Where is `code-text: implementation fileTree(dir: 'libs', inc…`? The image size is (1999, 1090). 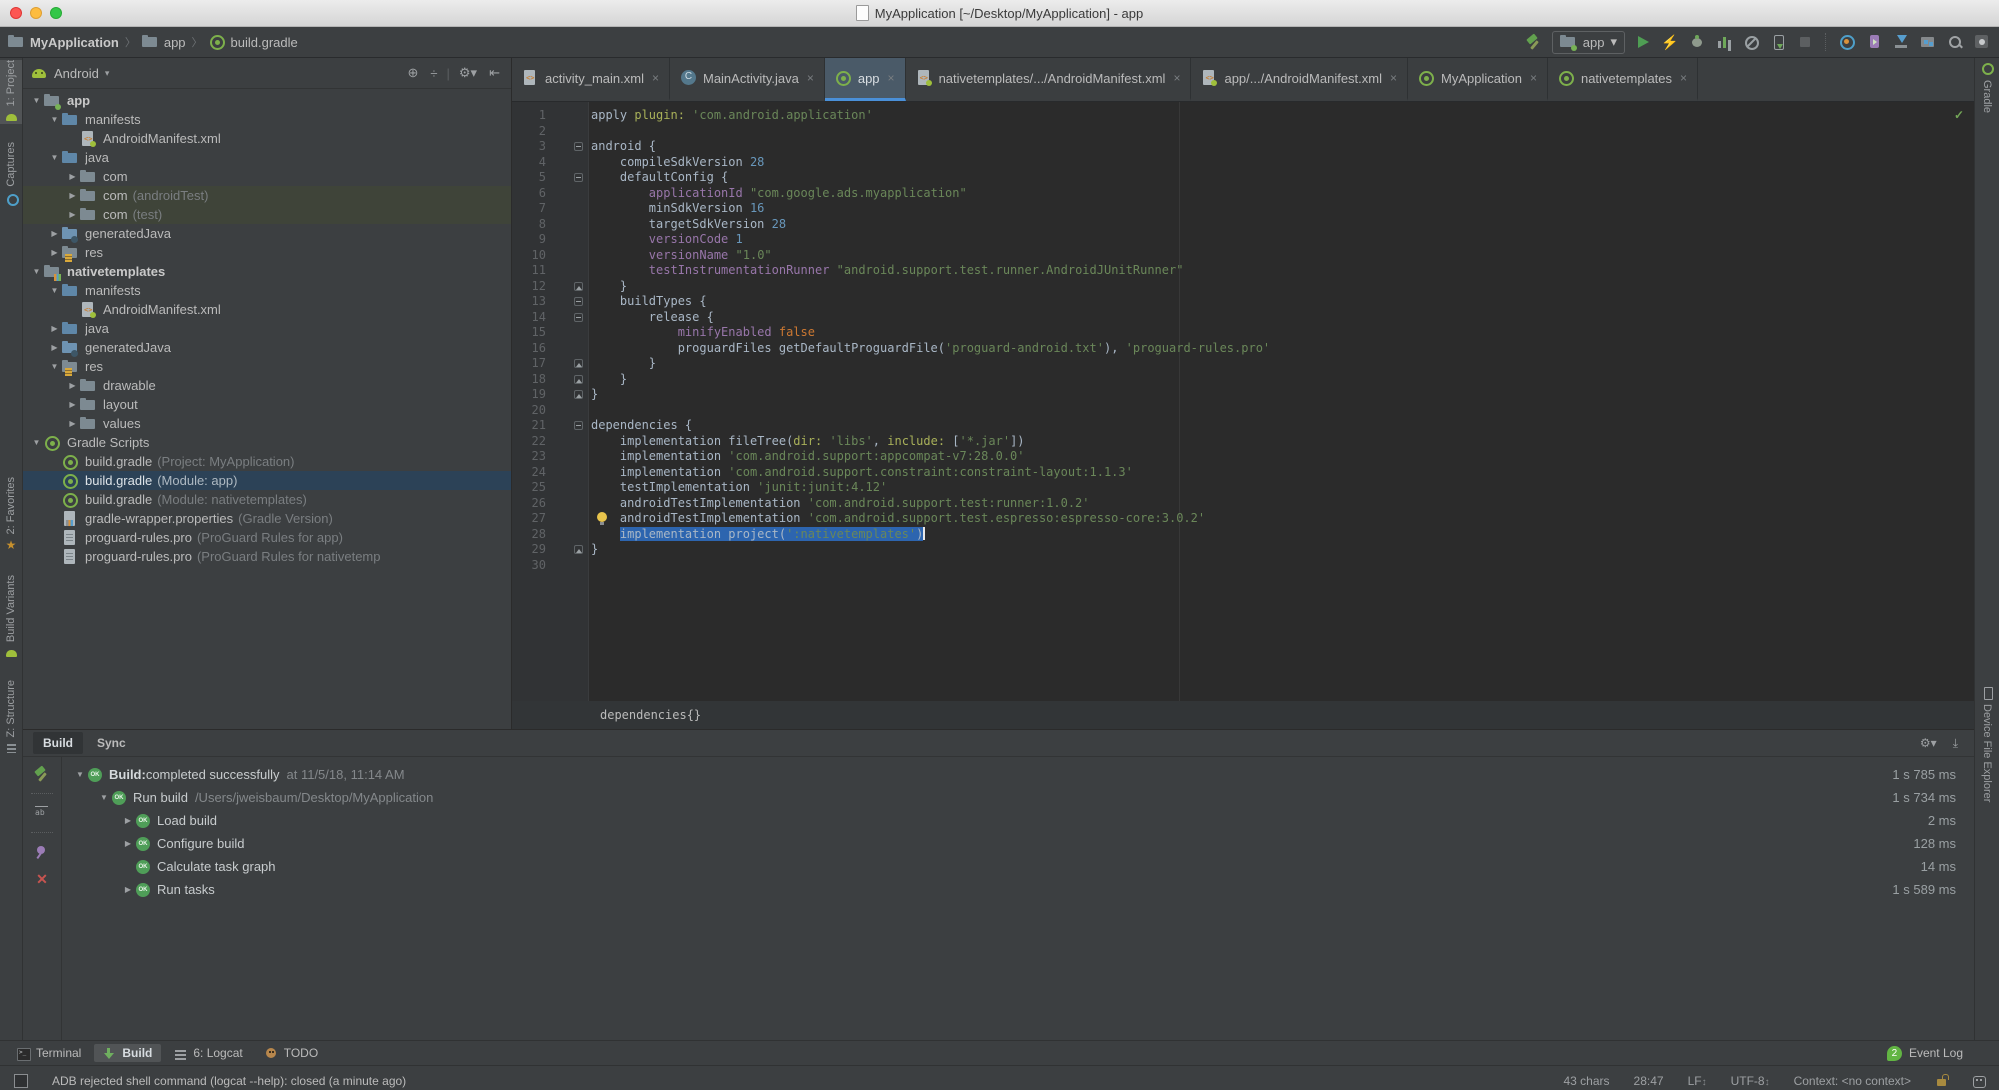 code-text: implementation fileTree(dir: 'libs', inc… is located at coordinates (806, 442).